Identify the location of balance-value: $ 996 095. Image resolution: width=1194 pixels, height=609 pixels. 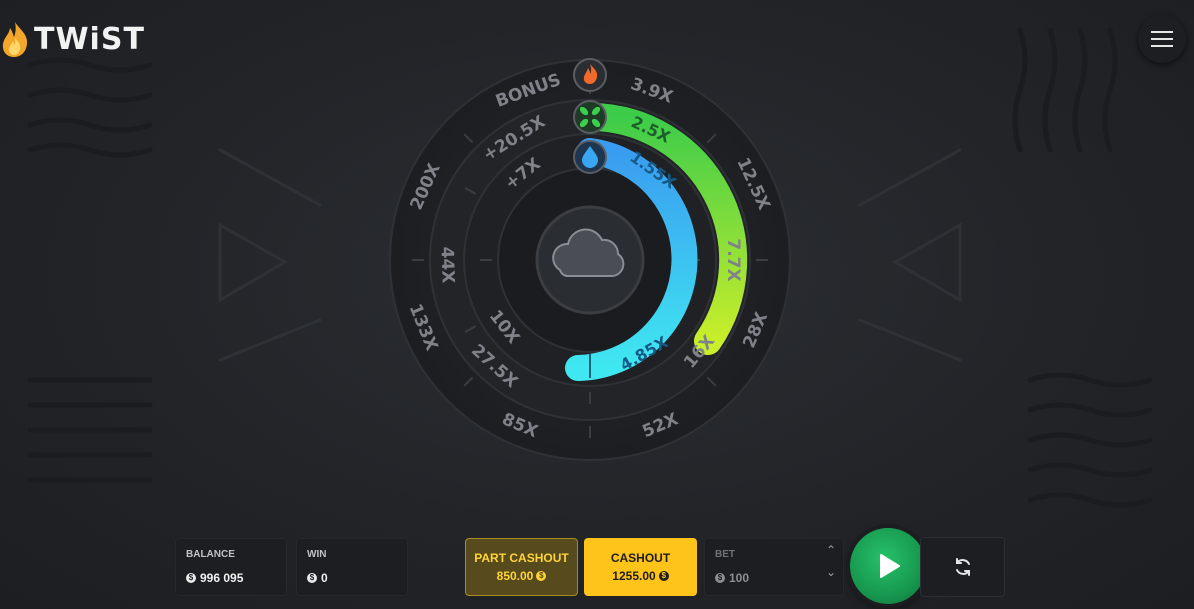
(214, 578).